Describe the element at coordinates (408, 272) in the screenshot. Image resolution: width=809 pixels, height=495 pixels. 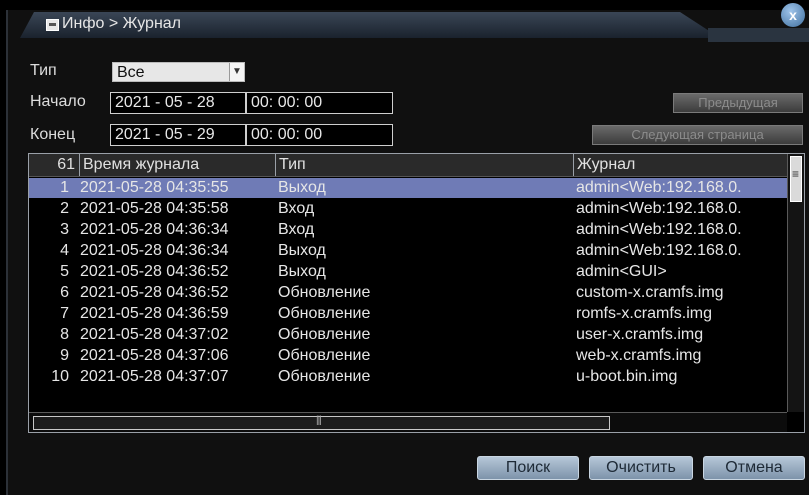
I see `table-row: 5 2021-05-28 04:36:52 Выход admin<GUI>` at that location.